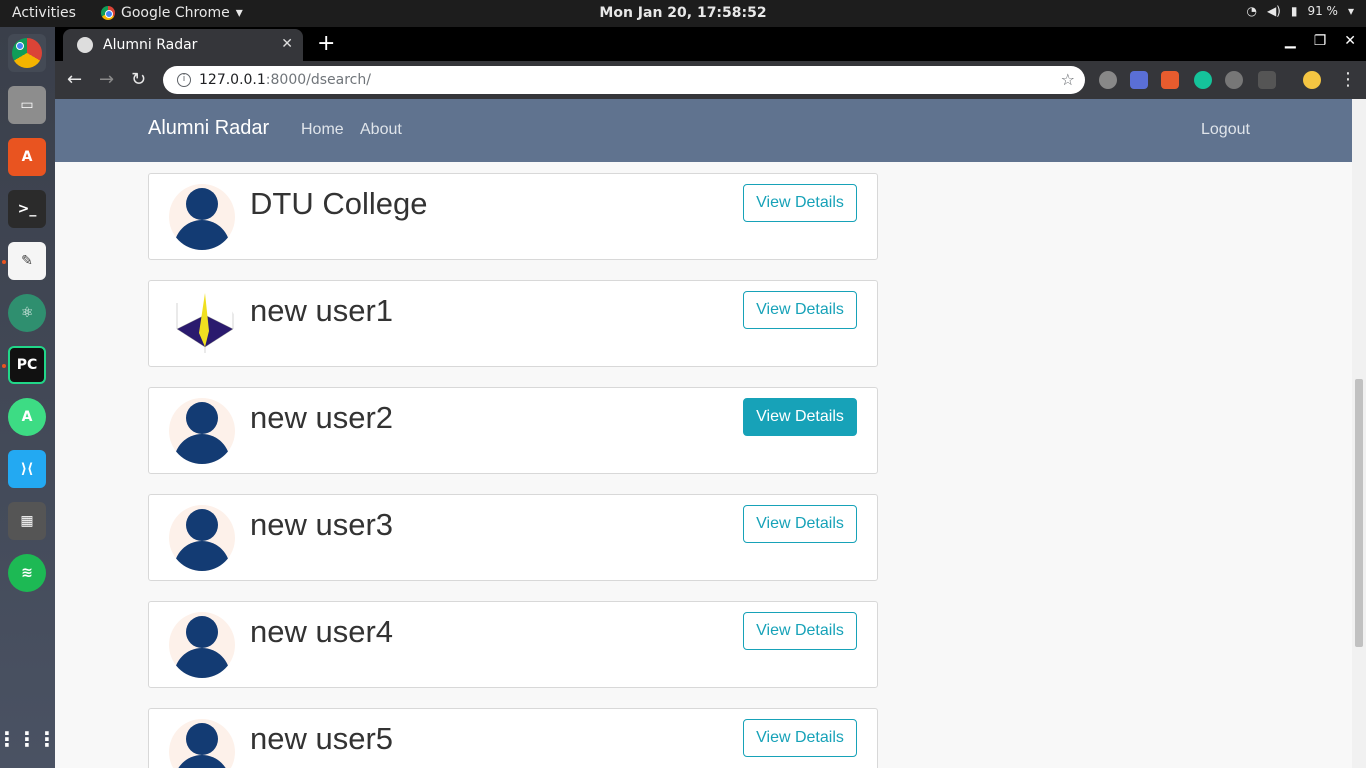  Describe the element at coordinates (1322, 11) in the screenshot. I see `battery-level: 91 %` at that location.